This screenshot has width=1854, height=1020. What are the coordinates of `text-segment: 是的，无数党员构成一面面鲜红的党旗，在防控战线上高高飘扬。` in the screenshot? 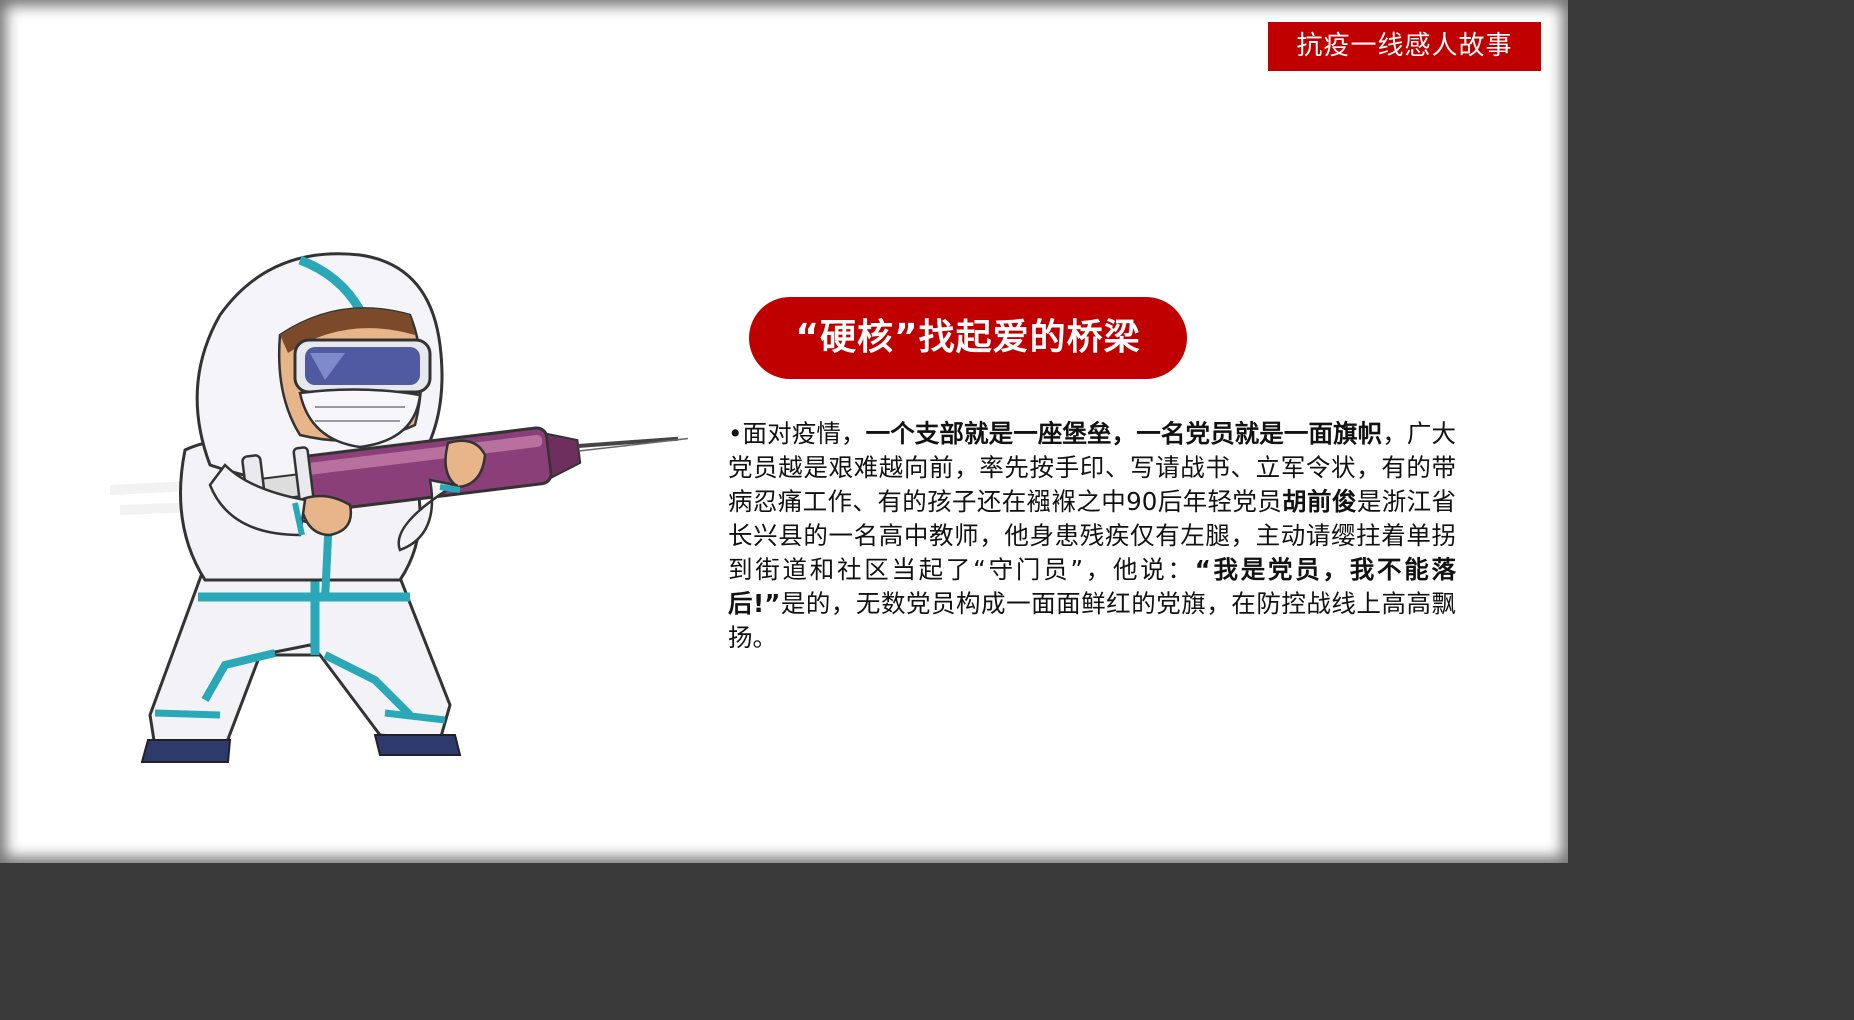 It's located at (1092, 620).